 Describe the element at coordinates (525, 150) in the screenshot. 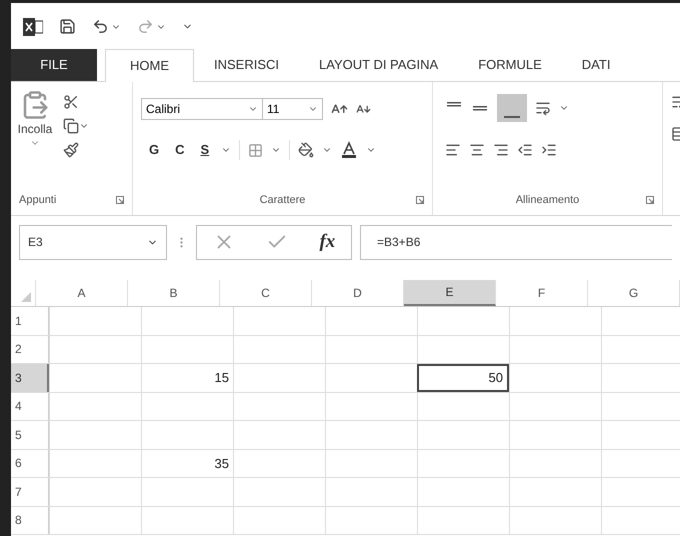

I see `decrease-indent-icon` at that location.